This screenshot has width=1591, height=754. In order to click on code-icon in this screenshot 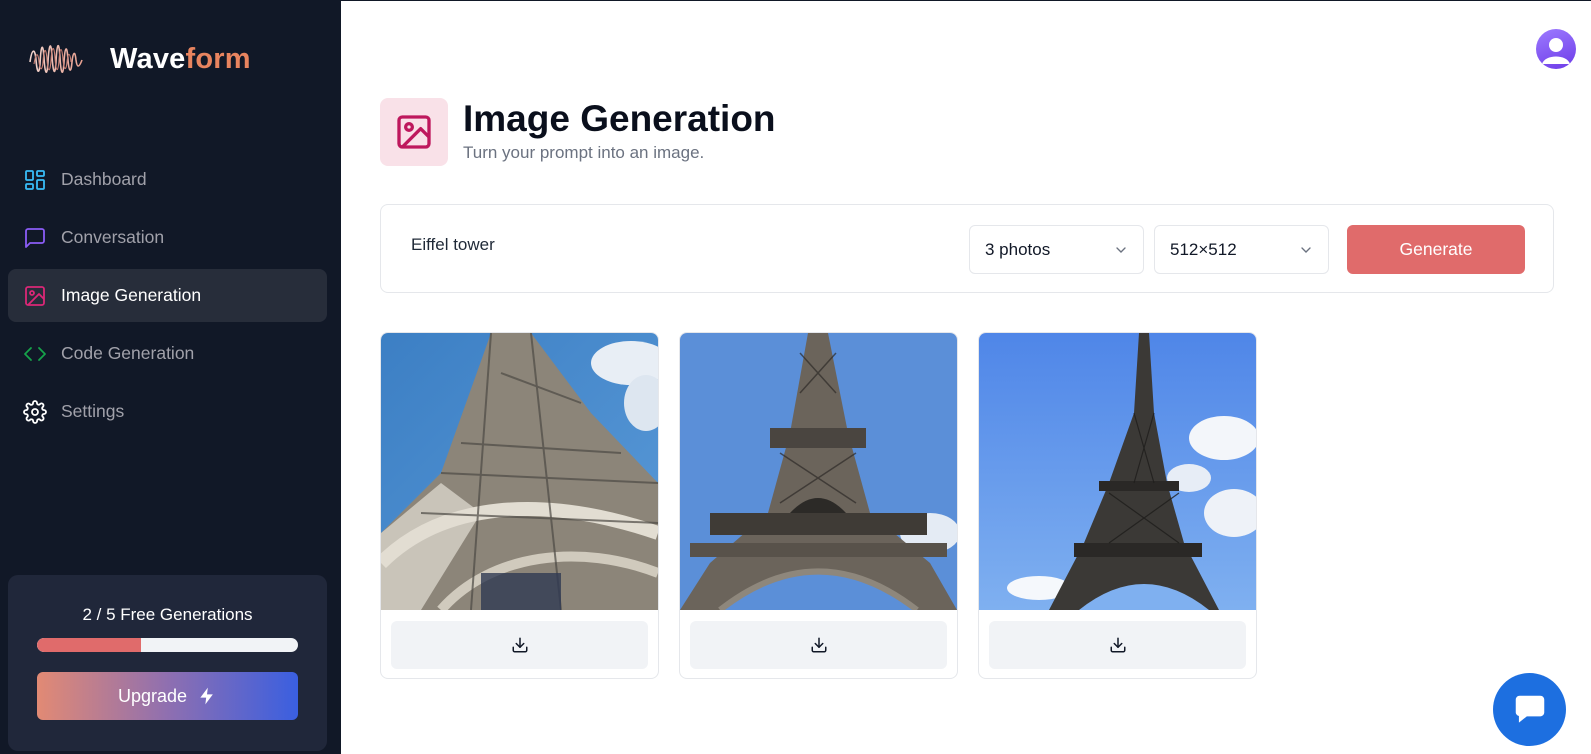, I will do `click(35, 354)`.